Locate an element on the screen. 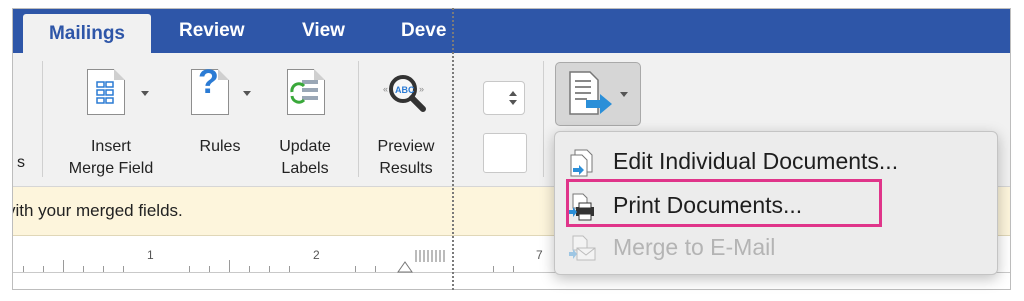  finish-merge-icon is located at coordinates (598, 93).